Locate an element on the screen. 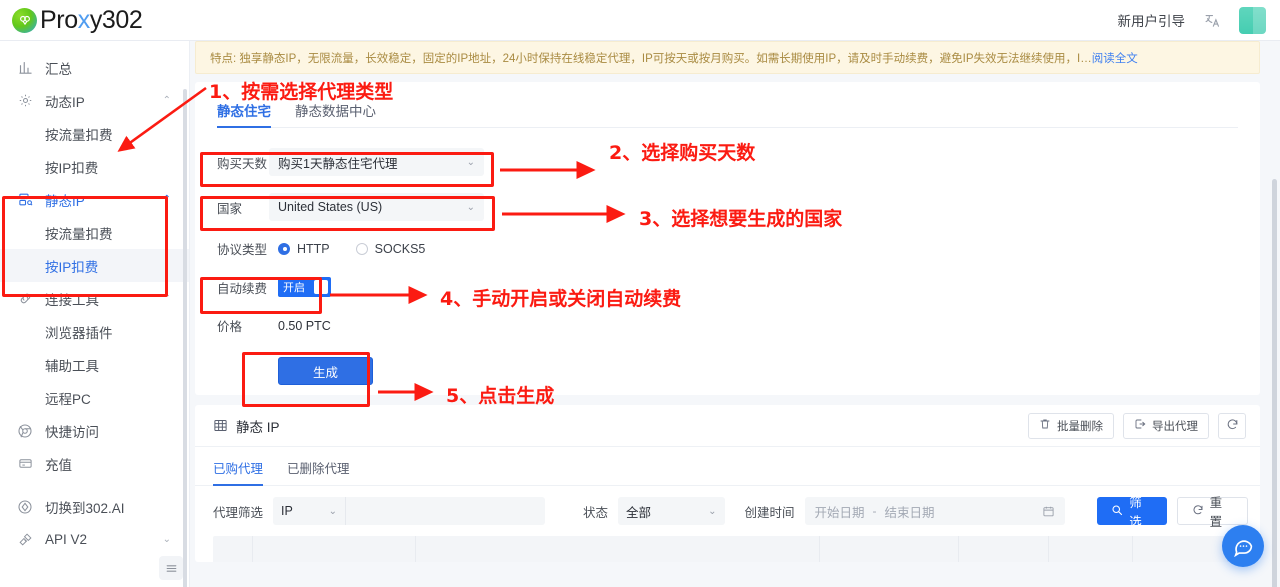 This screenshot has width=1280, height=587. user-avatar is located at coordinates (1252, 20).